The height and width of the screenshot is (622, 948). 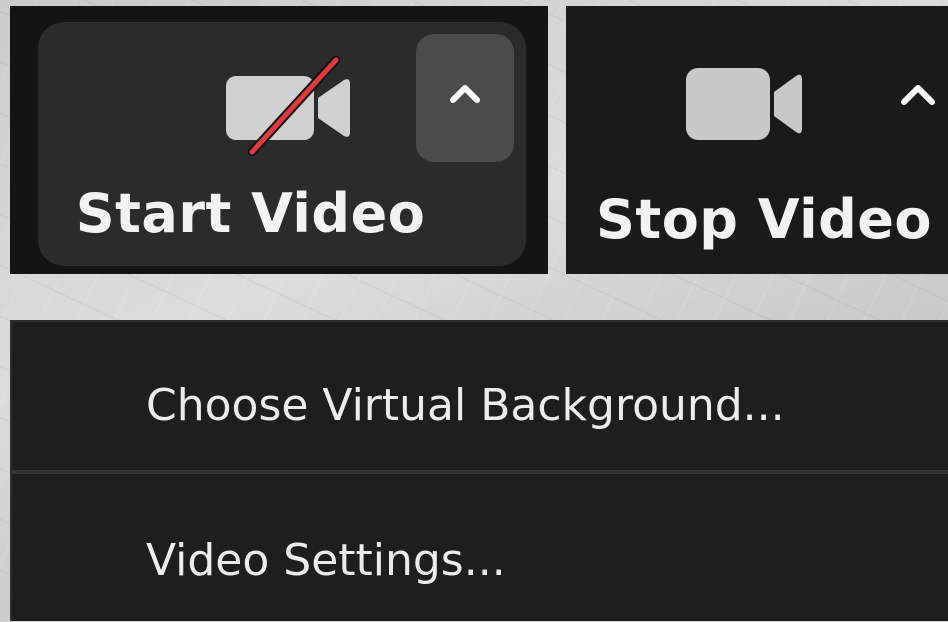 What do you see at coordinates (250, 213) in the screenshot?
I see `start-video-label: Start Video` at bounding box center [250, 213].